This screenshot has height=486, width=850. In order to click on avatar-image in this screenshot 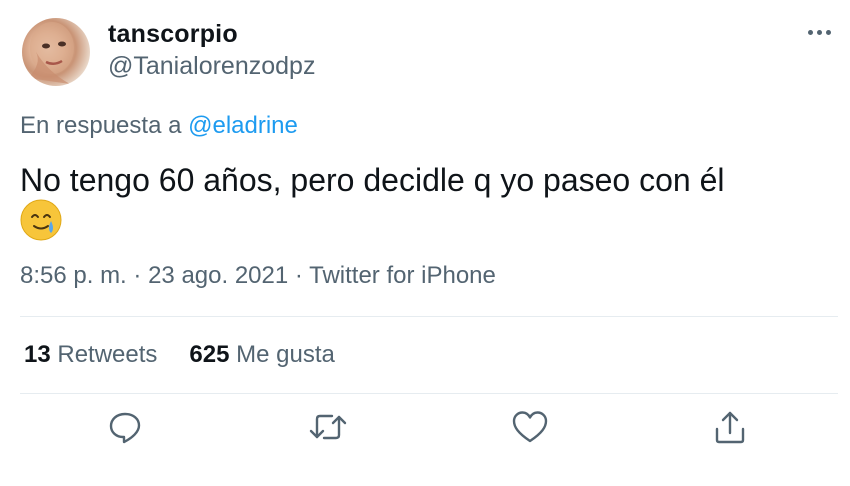, I will do `click(51, 53)`.